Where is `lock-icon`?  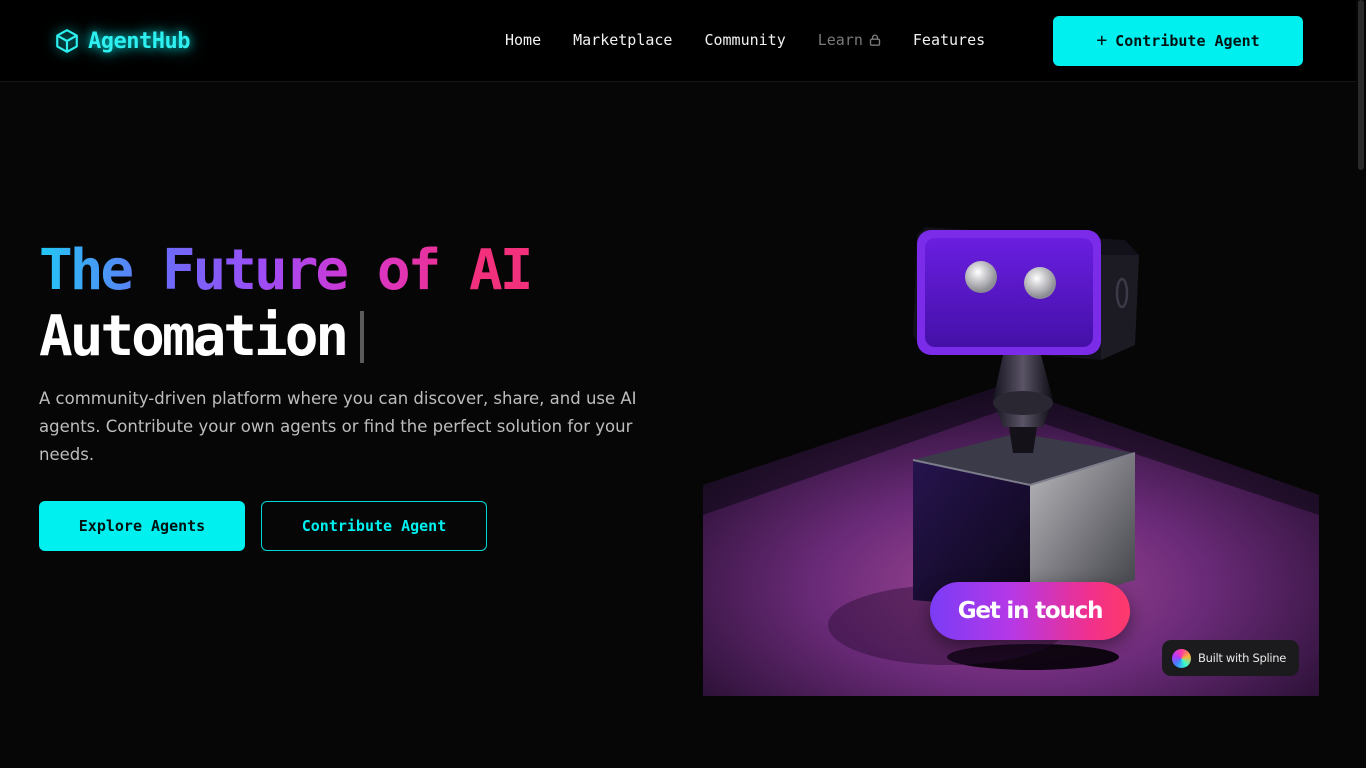
lock-icon is located at coordinates (875, 40).